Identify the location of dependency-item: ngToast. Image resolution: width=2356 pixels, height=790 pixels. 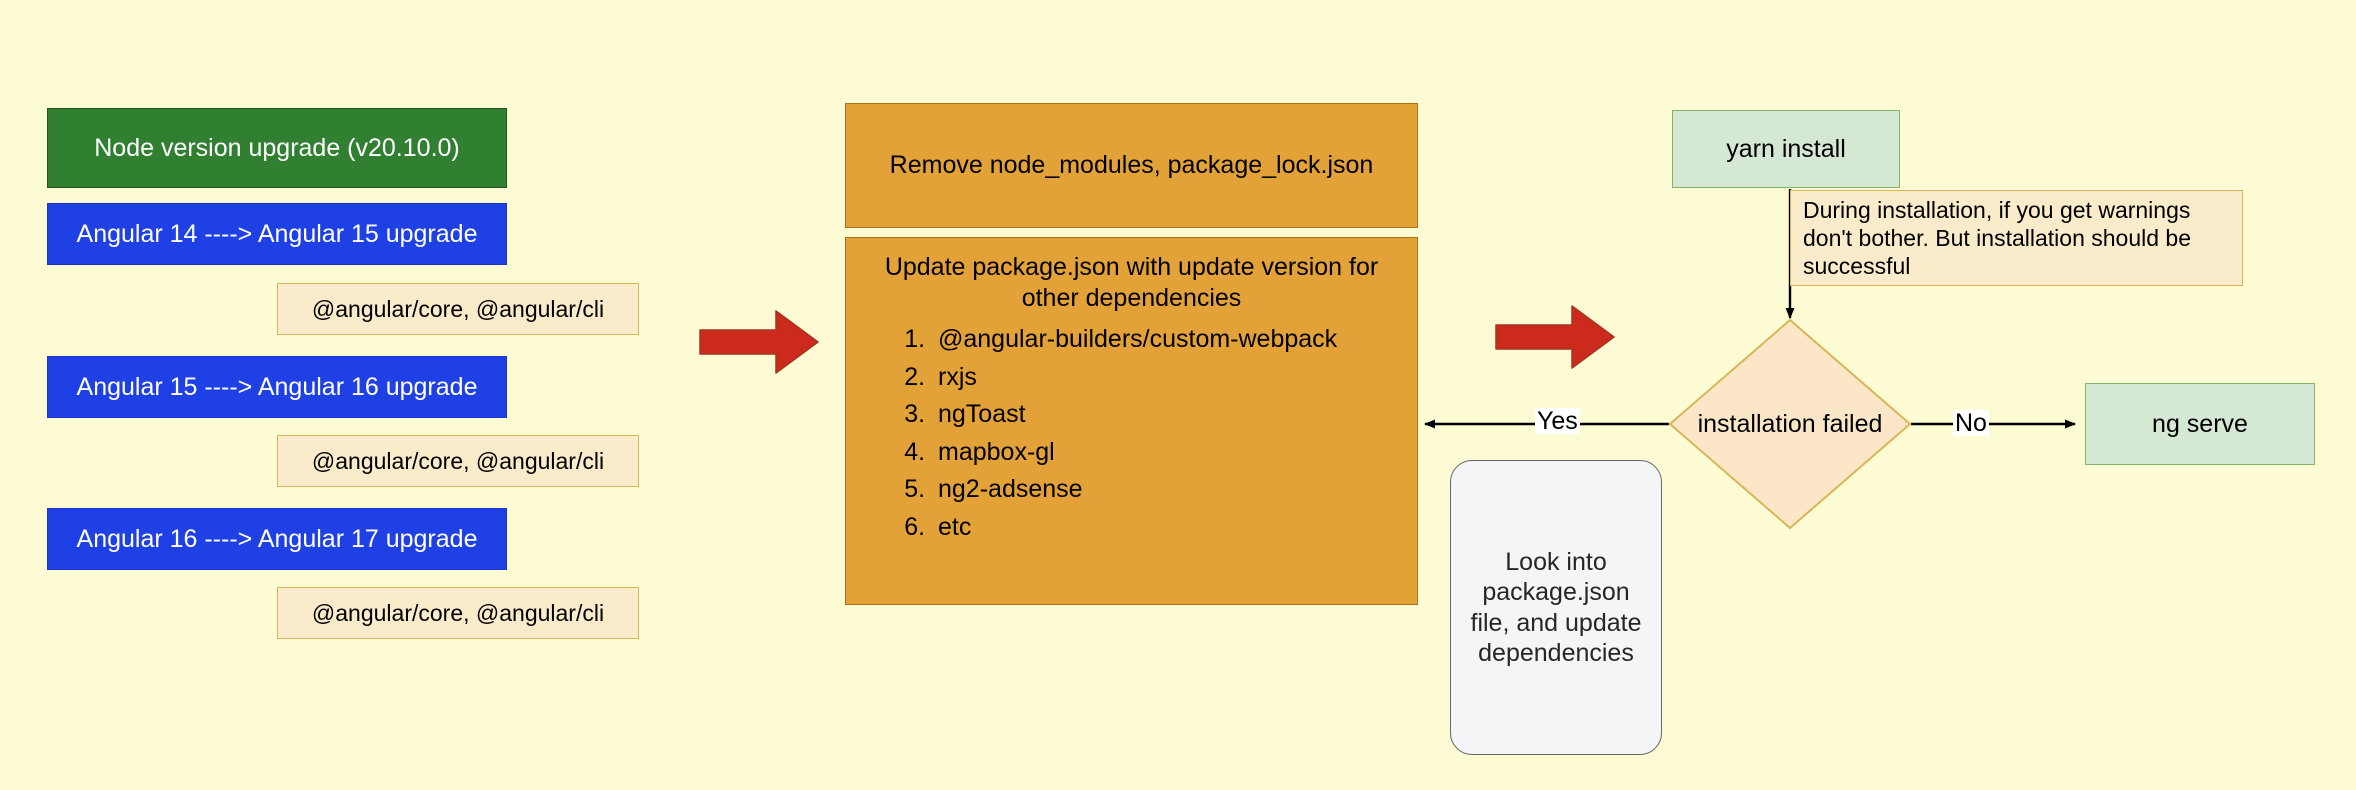
(1134, 414).